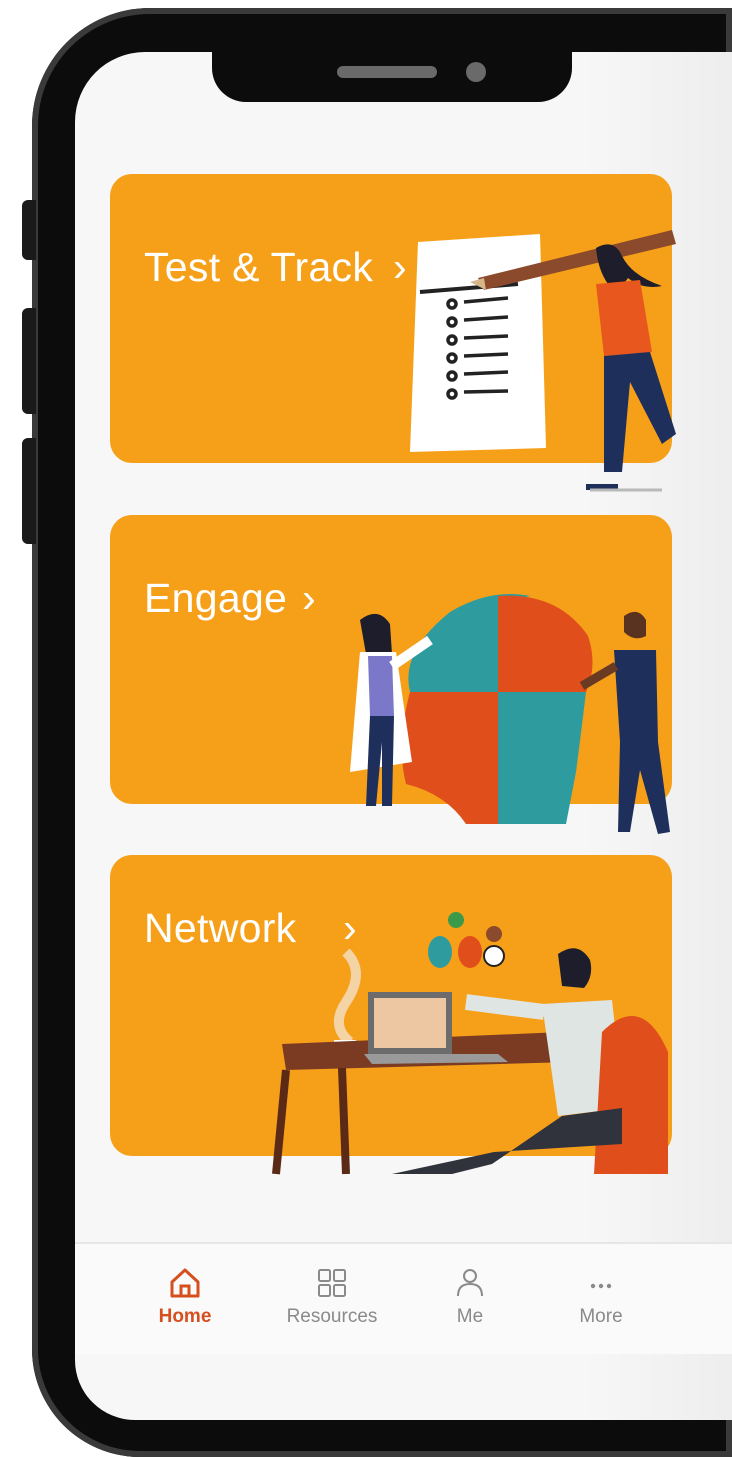 The image size is (732, 1457). I want to click on checklist-illustration, so click(543, 361).